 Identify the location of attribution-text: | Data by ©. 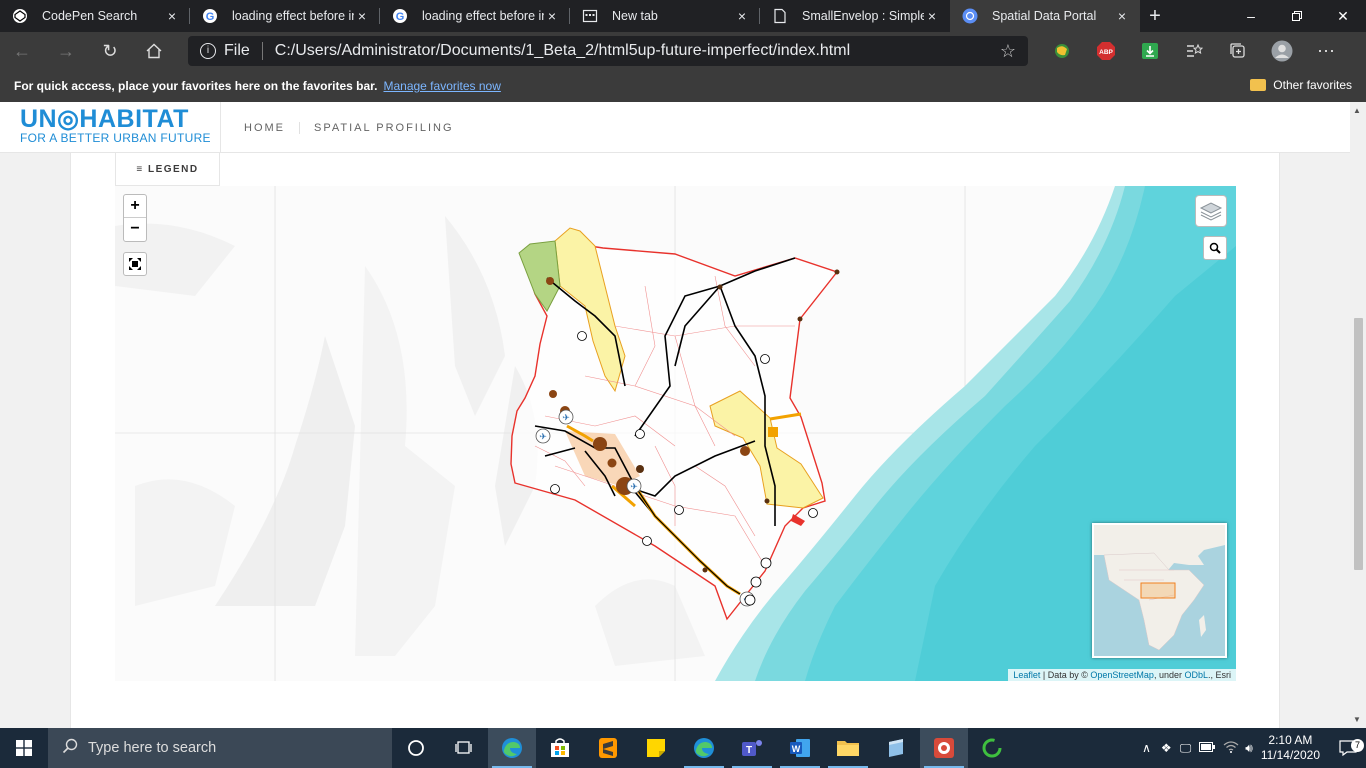
(1065, 675).